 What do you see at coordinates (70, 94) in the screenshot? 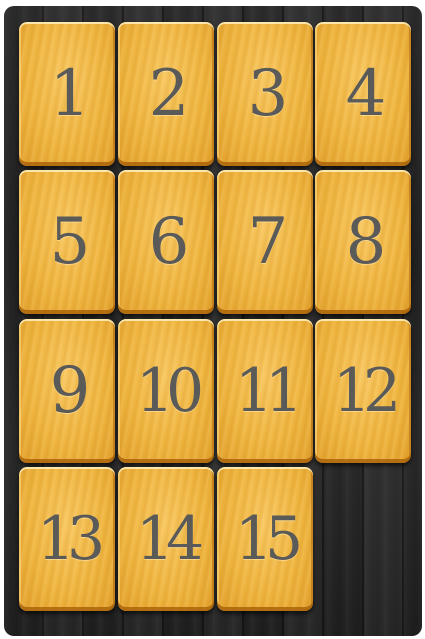
I see `tile-1-label: 1` at bounding box center [70, 94].